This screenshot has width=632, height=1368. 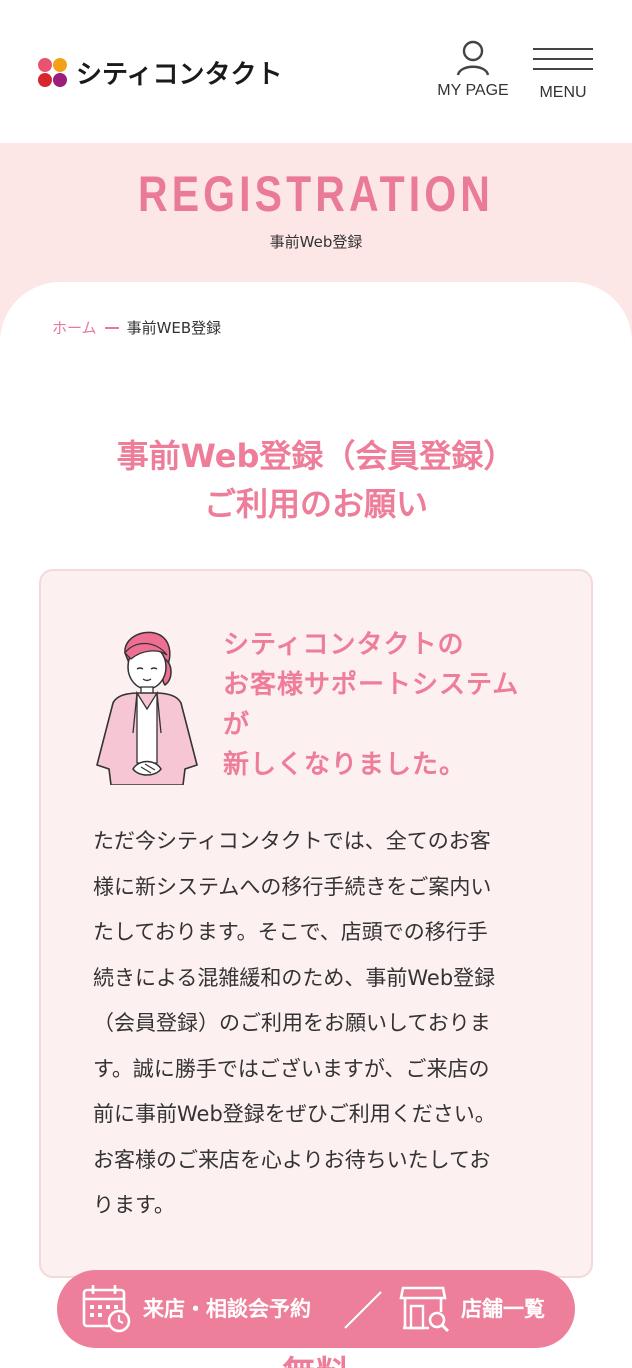 What do you see at coordinates (292, 1159) in the screenshot?
I see `card-body-line: お客様のご来店を心よりお待ちいたしてお` at bounding box center [292, 1159].